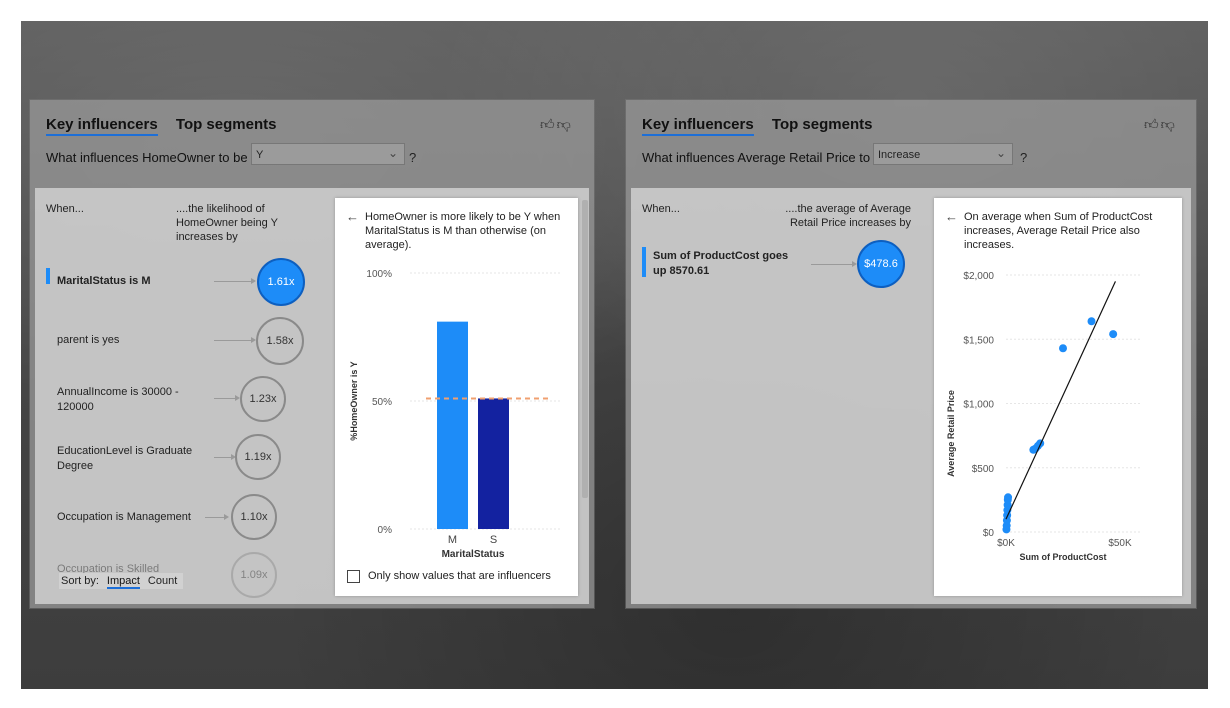  Describe the element at coordinates (280, 341) in the screenshot. I see `influence-bubble: 1.58x` at that location.